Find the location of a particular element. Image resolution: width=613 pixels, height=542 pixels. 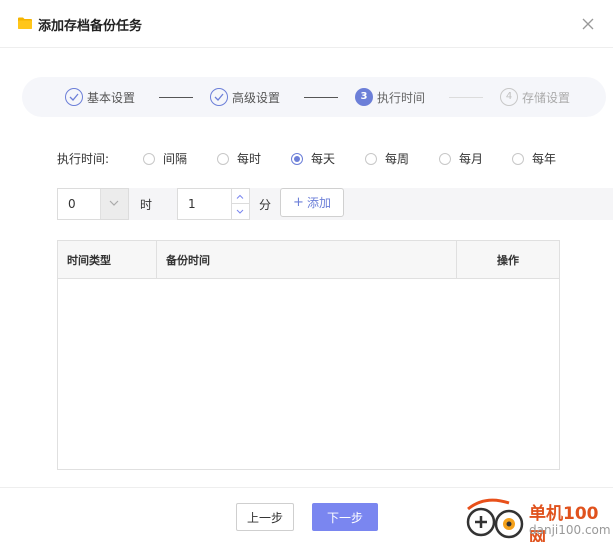

previous-step-button: 上一步 is located at coordinates (265, 517).